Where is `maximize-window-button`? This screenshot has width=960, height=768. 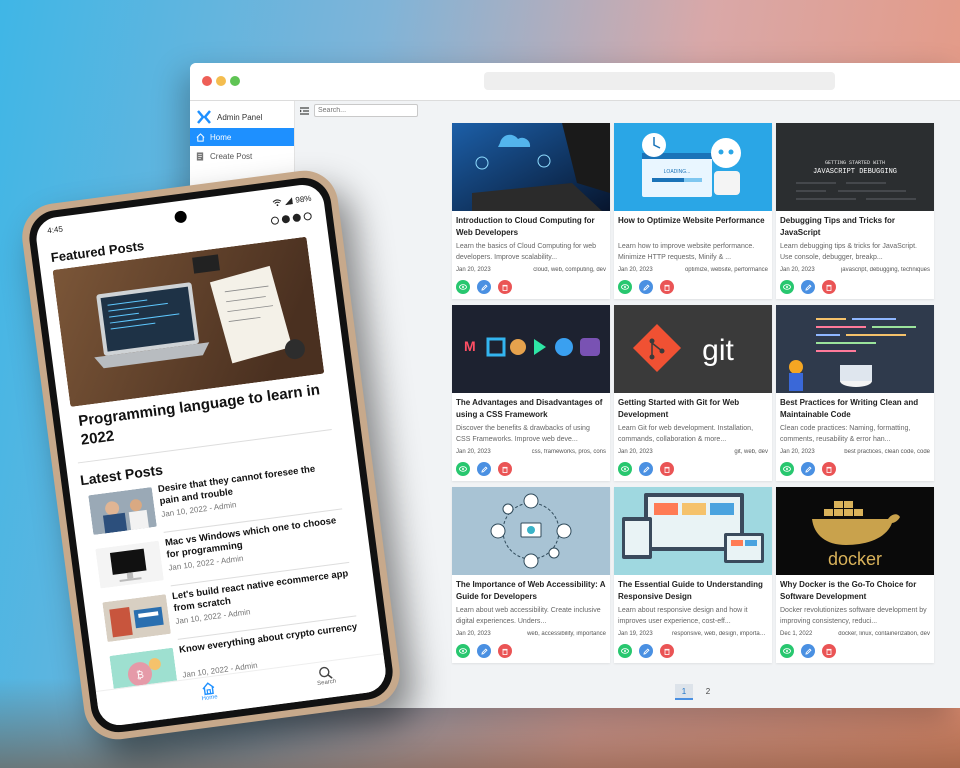 maximize-window-button is located at coordinates (235, 81).